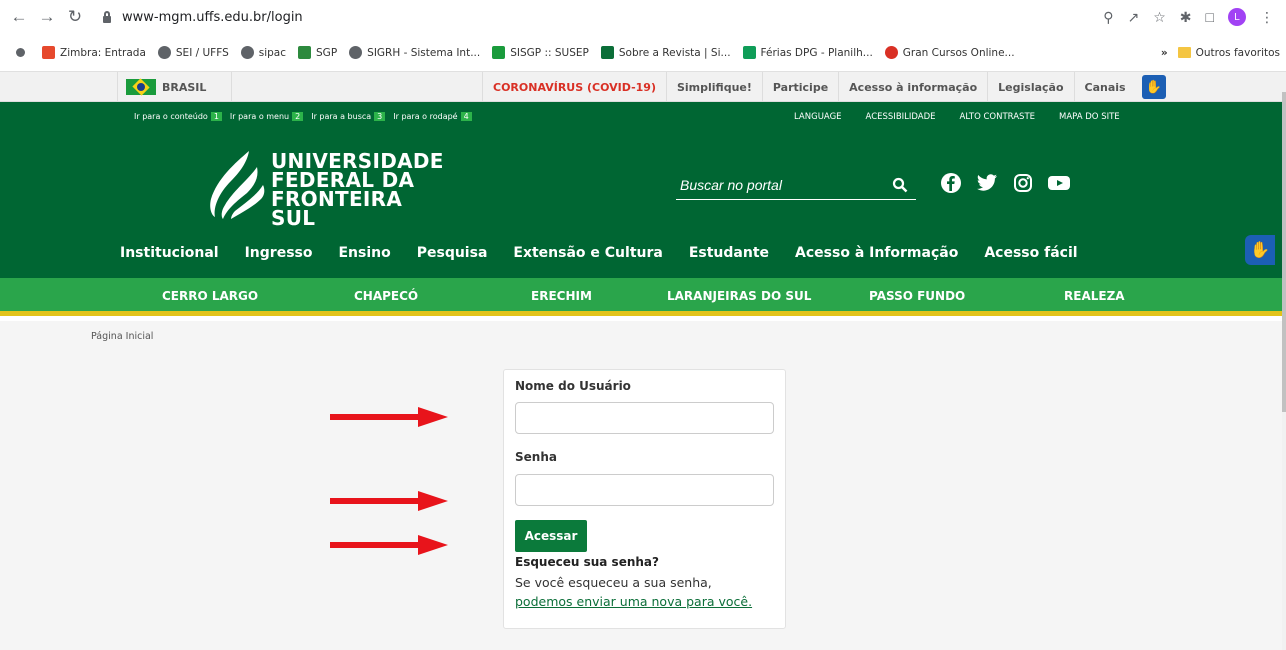 The image size is (1286, 650). Describe the element at coordinates (1210, 17) in the screenshot. I see `window-icon: □` at that location.